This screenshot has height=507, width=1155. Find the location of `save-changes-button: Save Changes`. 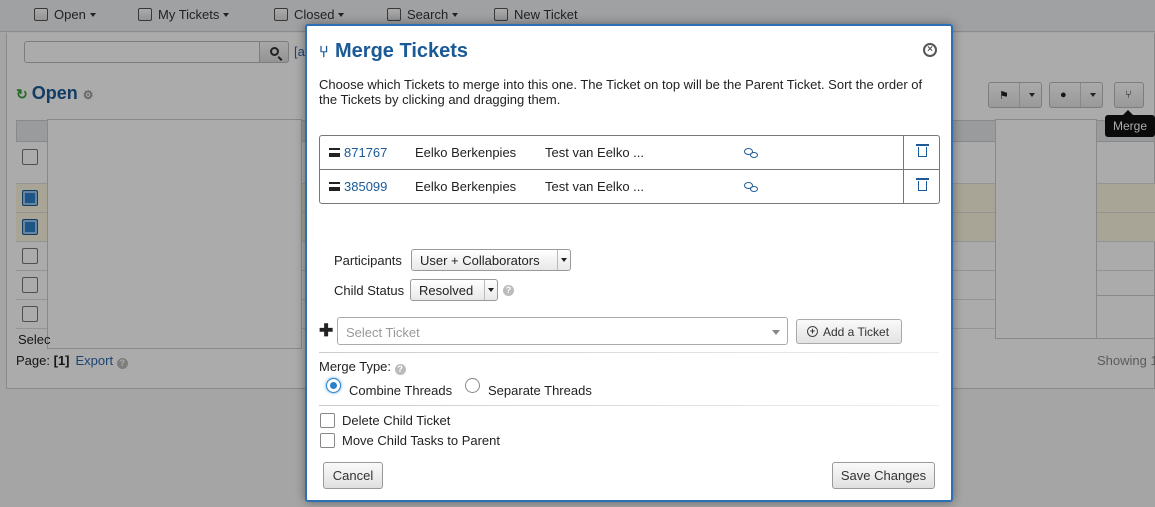

save-changes-button: Save Changes is located at coordinates (883, 475).